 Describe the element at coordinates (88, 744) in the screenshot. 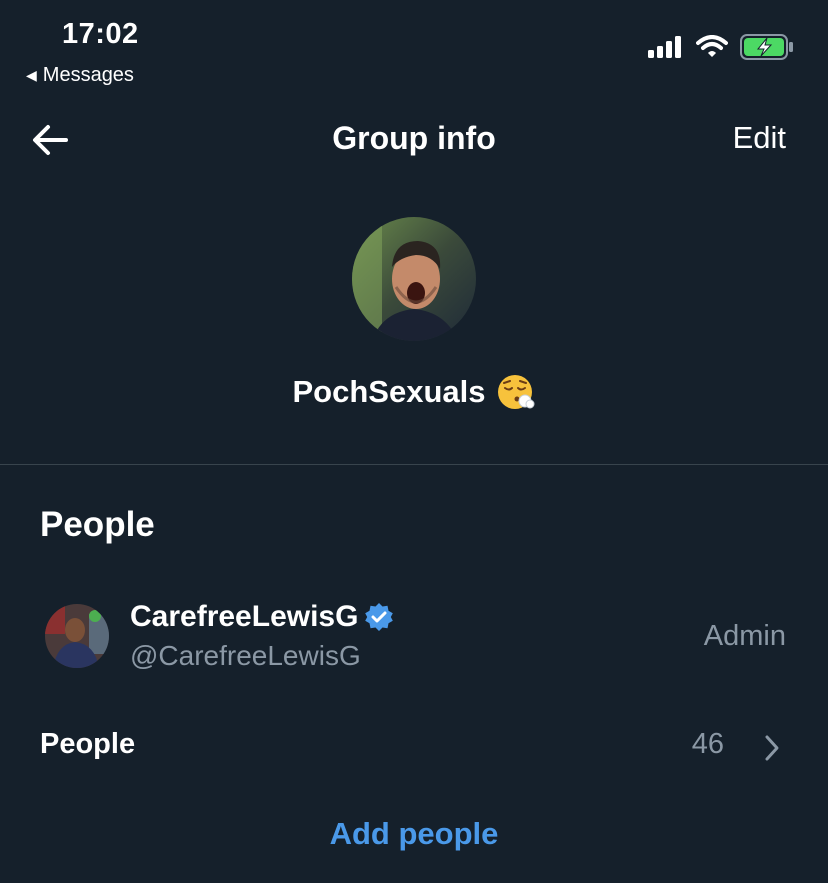

I see `people-row-label: People` at that location.